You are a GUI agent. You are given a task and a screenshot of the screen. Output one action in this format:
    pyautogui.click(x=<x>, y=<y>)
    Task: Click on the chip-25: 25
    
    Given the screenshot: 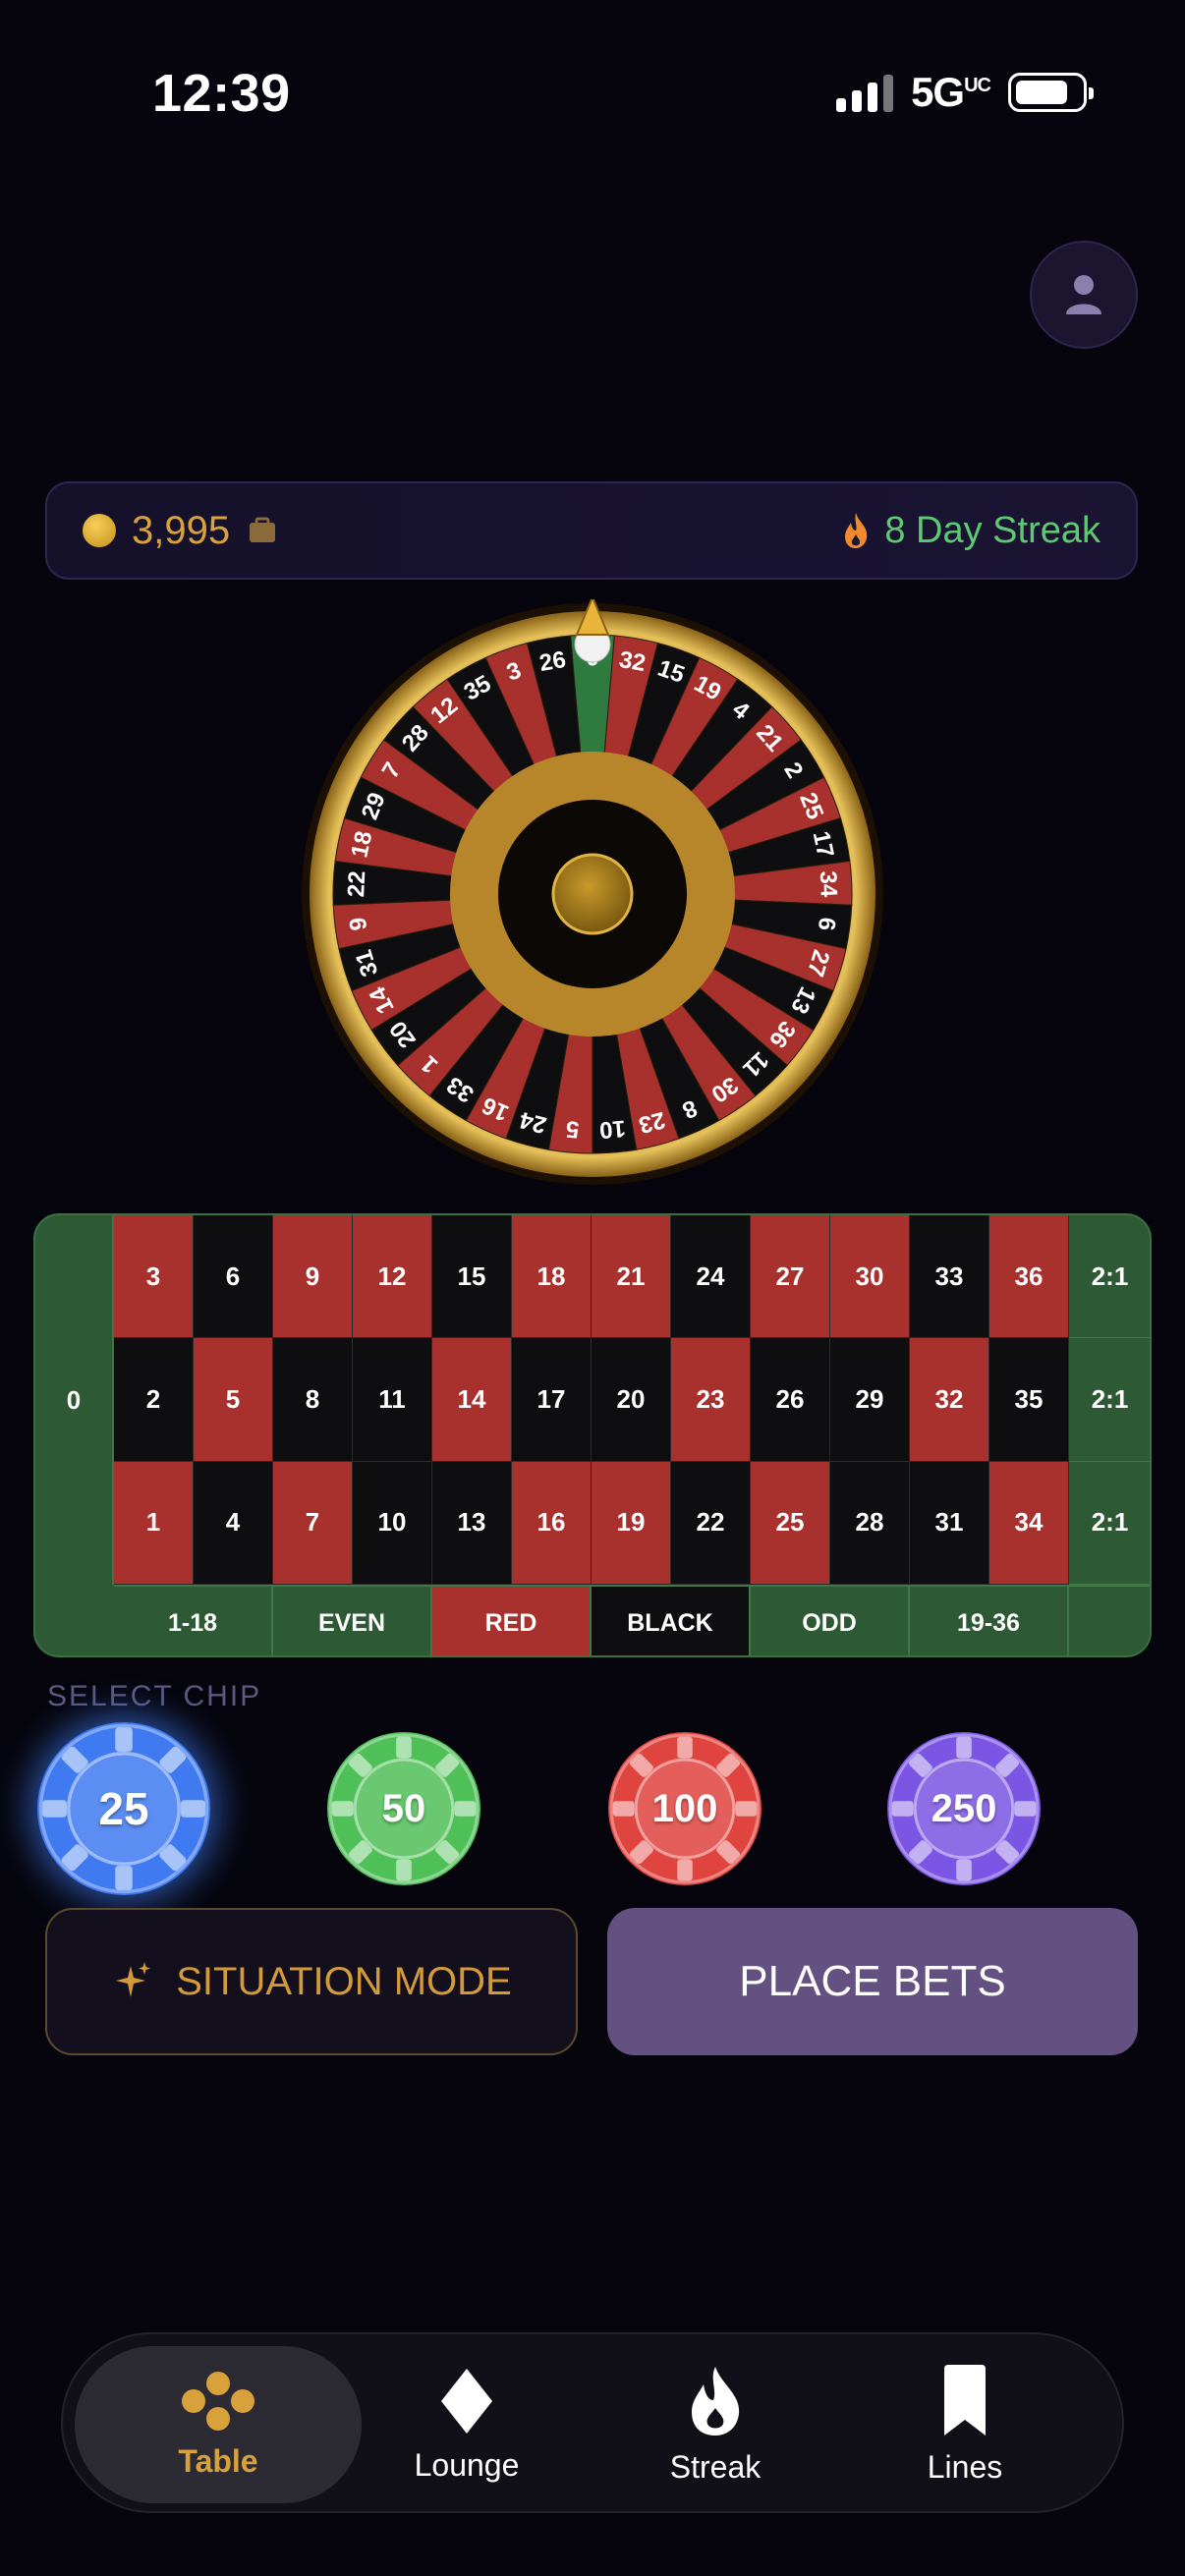 What is the action you would take?
    pyautogui.click(x=124, y=1808)
    